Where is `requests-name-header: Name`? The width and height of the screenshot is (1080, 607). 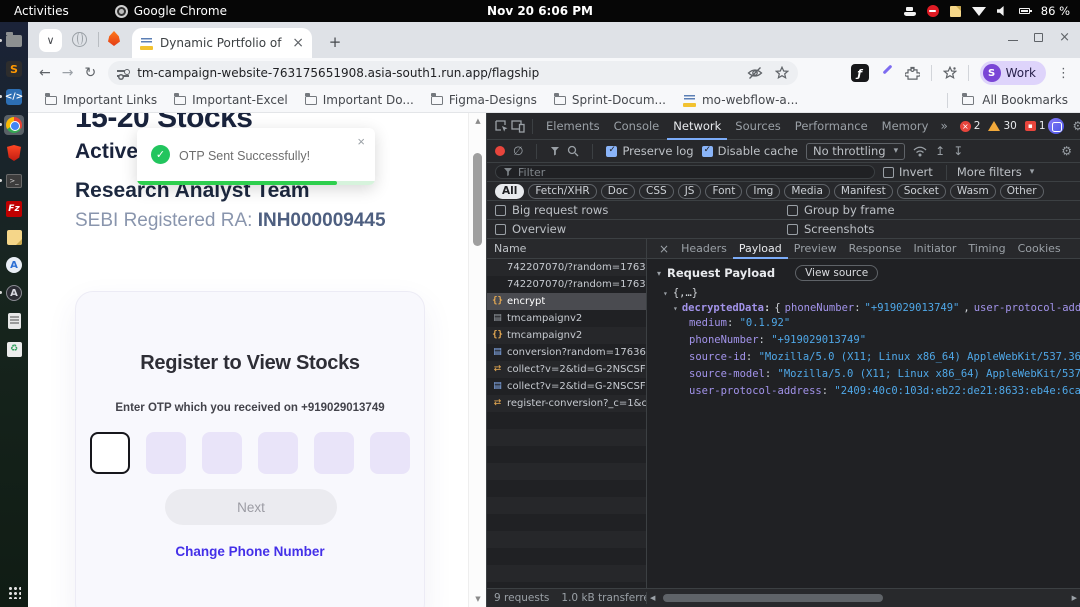
requests-name-header: Name is located at coordinates (566, 249).